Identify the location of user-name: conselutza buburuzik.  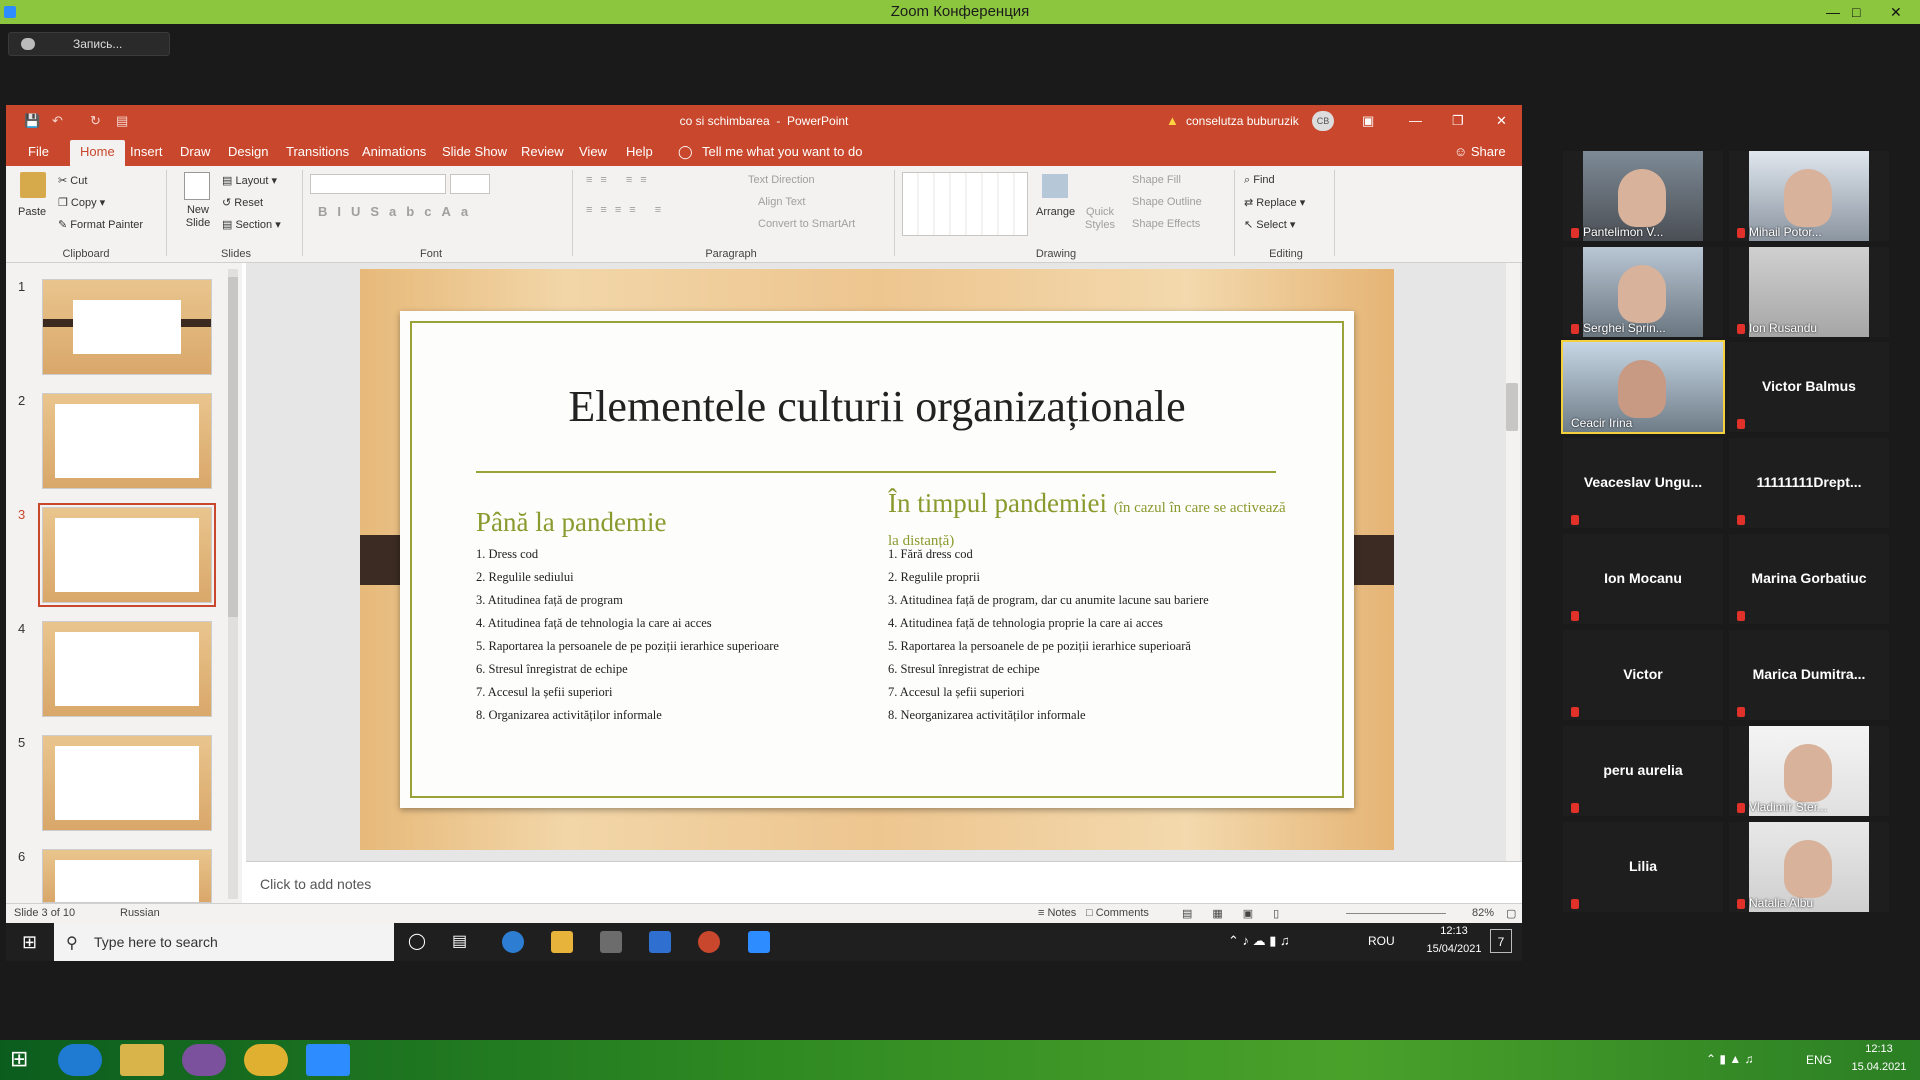
(1242, 121).